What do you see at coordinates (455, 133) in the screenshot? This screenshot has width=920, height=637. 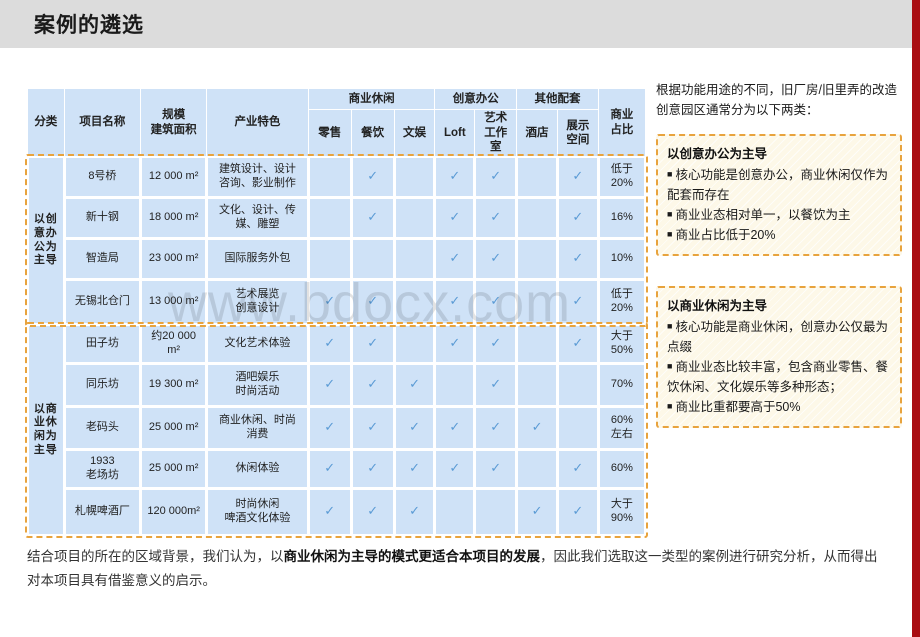 I see `th-loft: Loft` at bounding box center [455, 133].